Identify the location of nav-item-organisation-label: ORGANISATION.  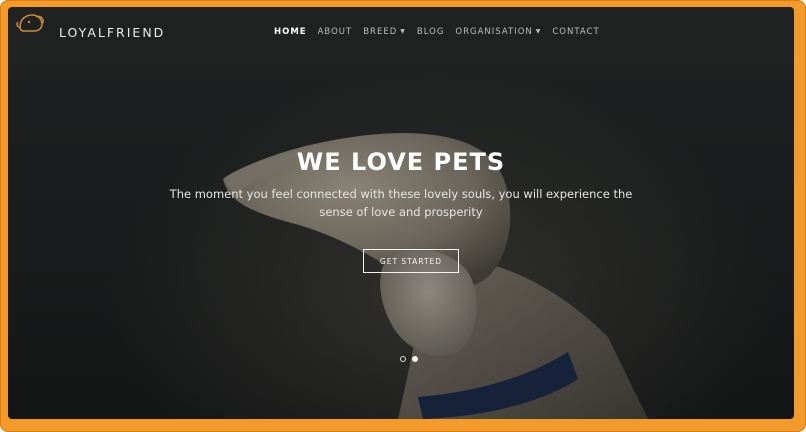
(494, 32).